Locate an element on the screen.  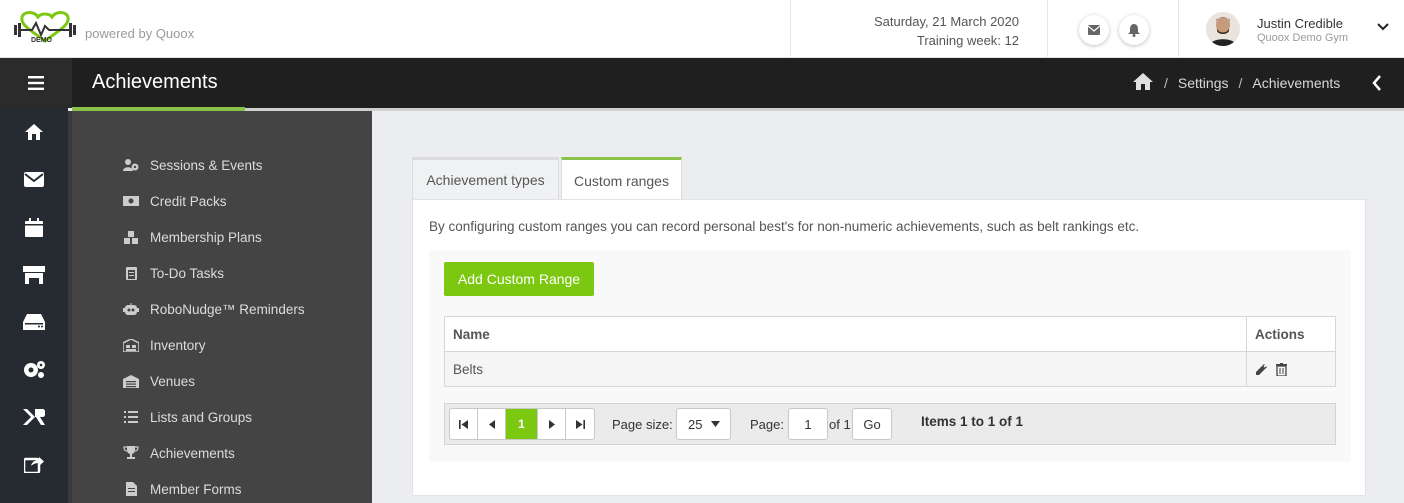
last-page-button is located at coordinates (580, 424).